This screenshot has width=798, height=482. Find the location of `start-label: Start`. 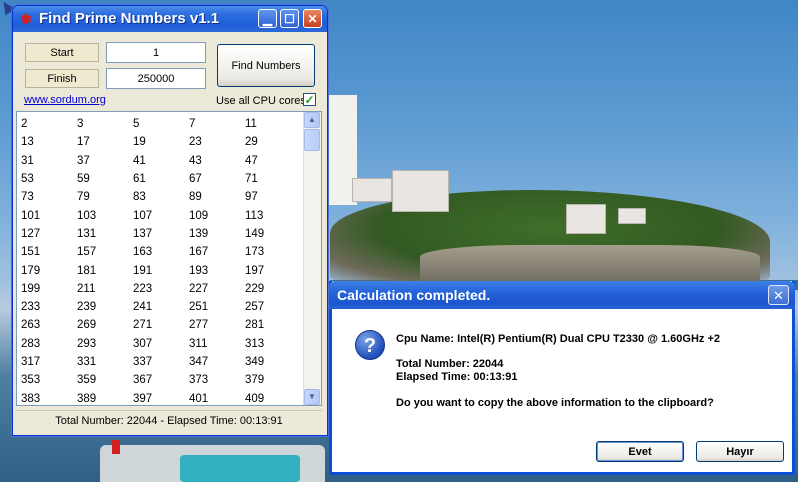

start-label: Start is located at coordinates (62, 52).